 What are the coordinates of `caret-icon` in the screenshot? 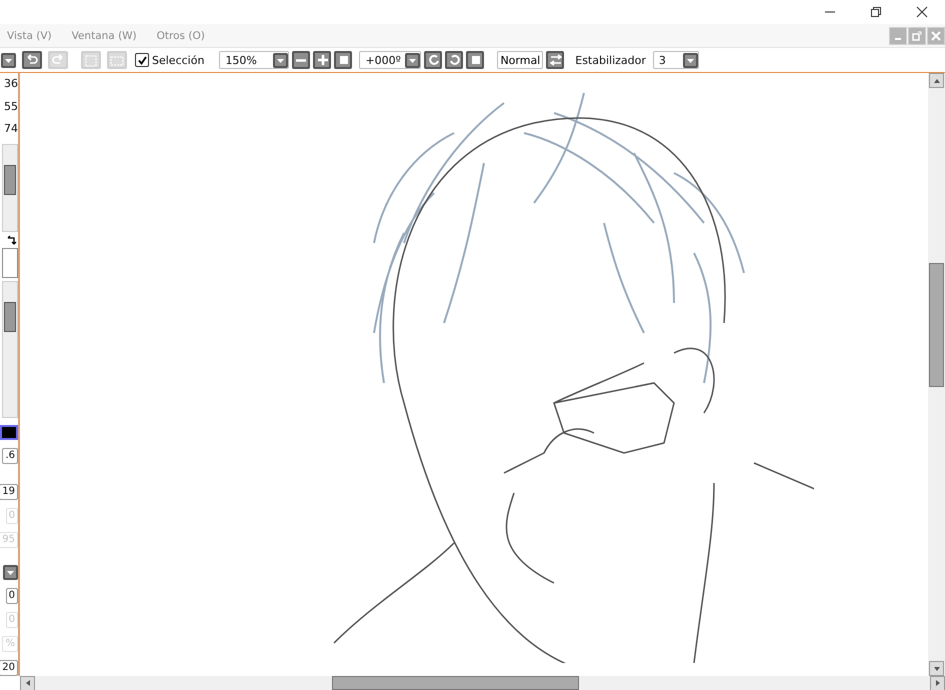 It's located at (10, 573).